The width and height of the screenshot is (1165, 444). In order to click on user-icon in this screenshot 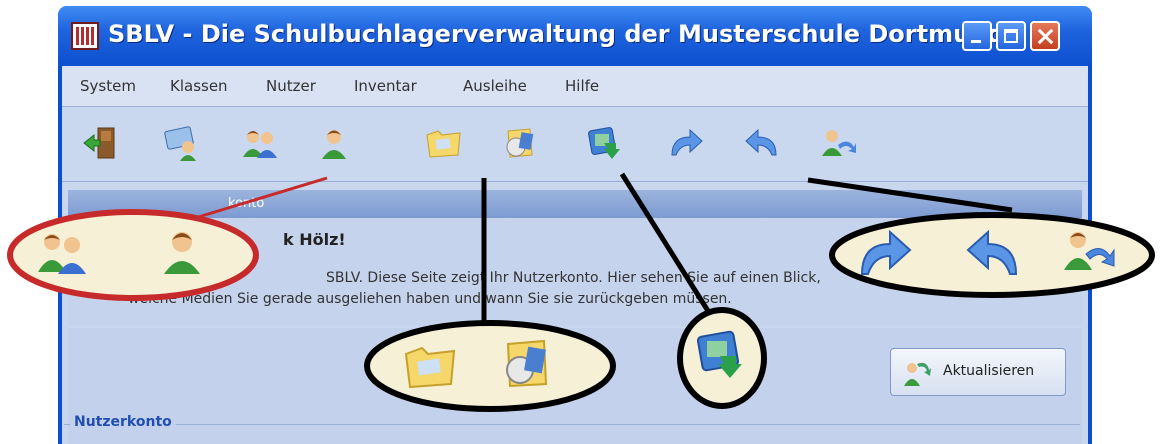, I will do `click(334, 143)`.